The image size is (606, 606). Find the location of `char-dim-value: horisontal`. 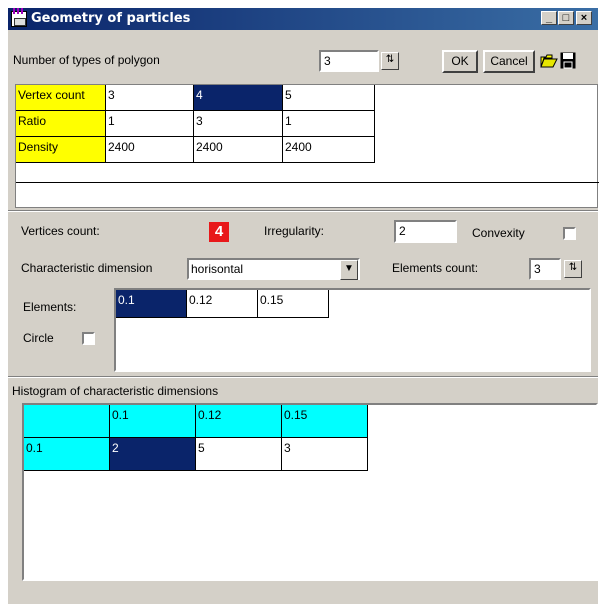

char-dim-value: horisontal is located at coordinates (217, 269).